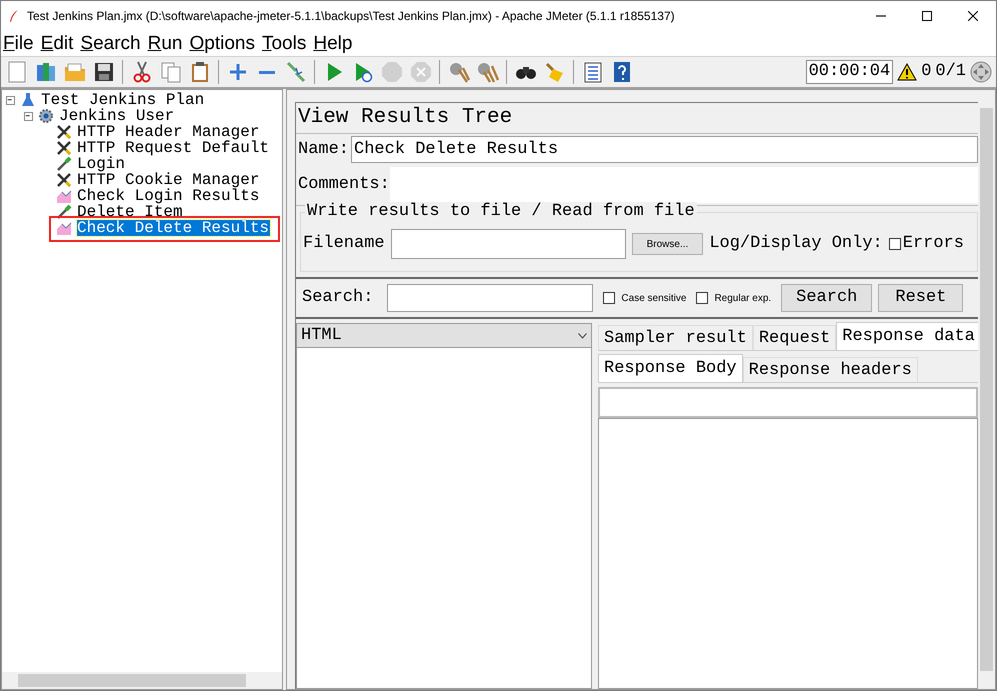 This screenshot has width=997, height=691. What do you see at coordinates (488, 72) in the screenshot?
I see `broom-icon` at bounding box center [488, 72].